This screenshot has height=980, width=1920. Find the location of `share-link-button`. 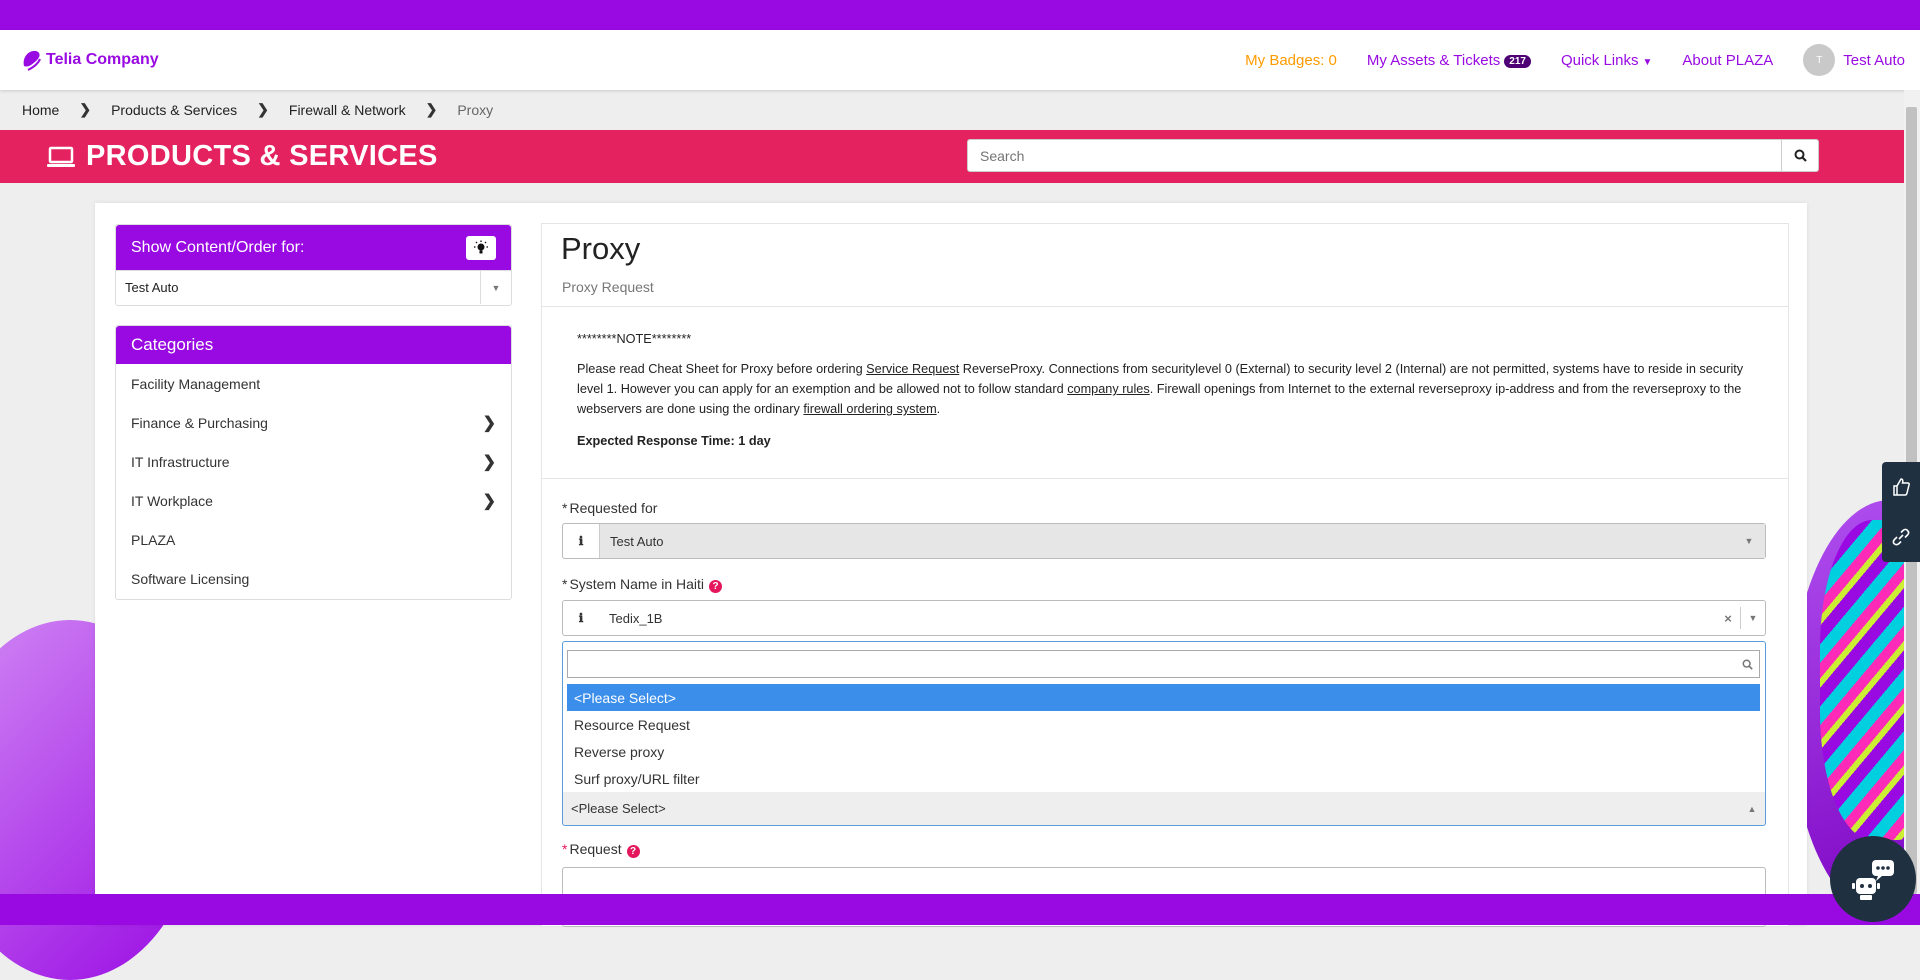

share-link-button is located at coordinates (1901, 537).